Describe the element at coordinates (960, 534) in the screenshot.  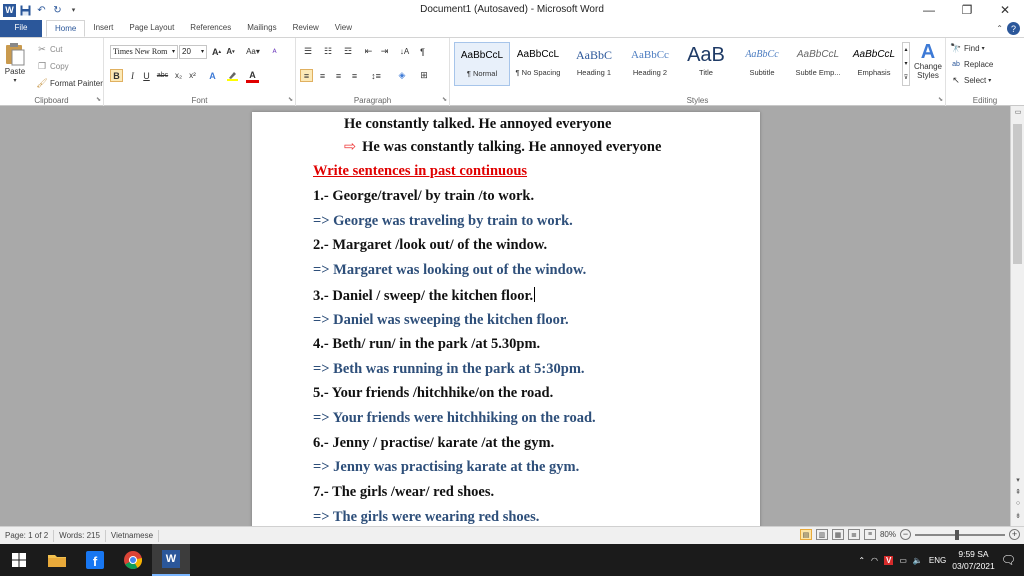
I see `zoom-slider` at that location.